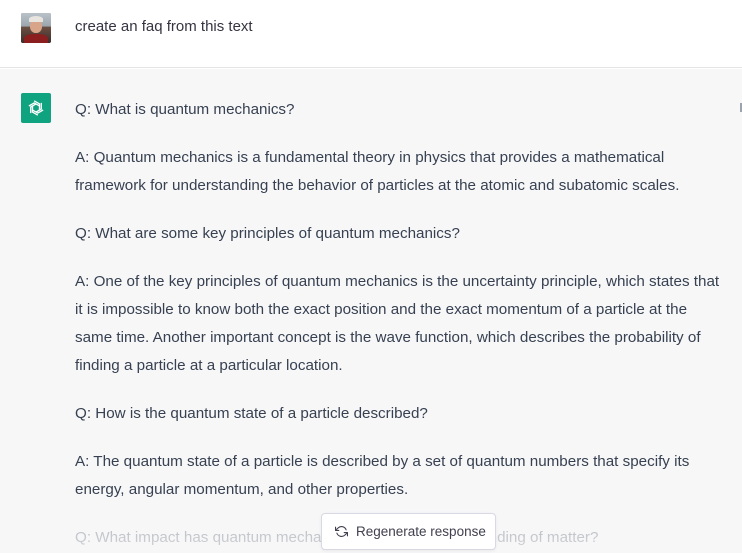 The height and width of the screenshot is (553, 742). Describe the element at coordinates (185, 109) in the screenshot. I see `faq-question: Q: What is quantum mechanics?` at that location.